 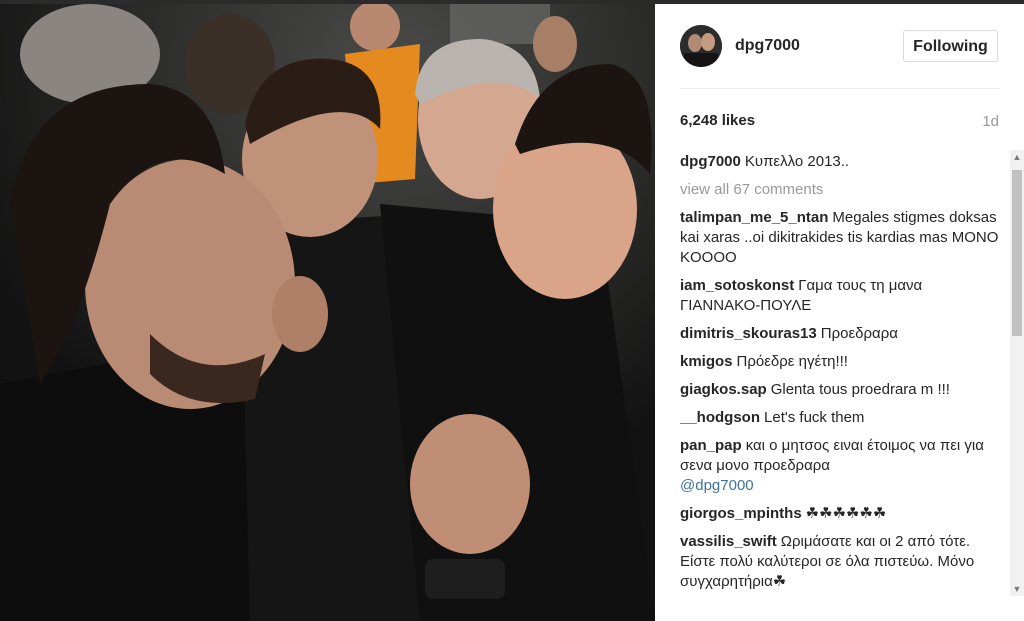 What do you see at coordinates (839, 46) in the screenshot?
I see `post-header: dpg7000 Following` at bounding box center [839, 46].